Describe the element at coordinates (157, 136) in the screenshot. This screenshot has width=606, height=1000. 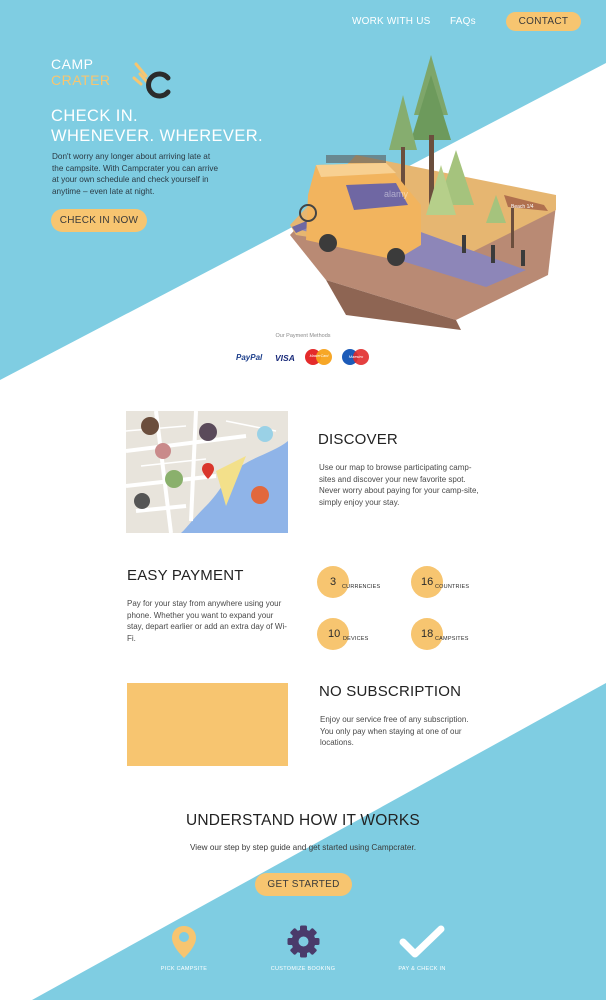
I see `hero-title-line2: WHENEVER. WHEREVER.` at that location.